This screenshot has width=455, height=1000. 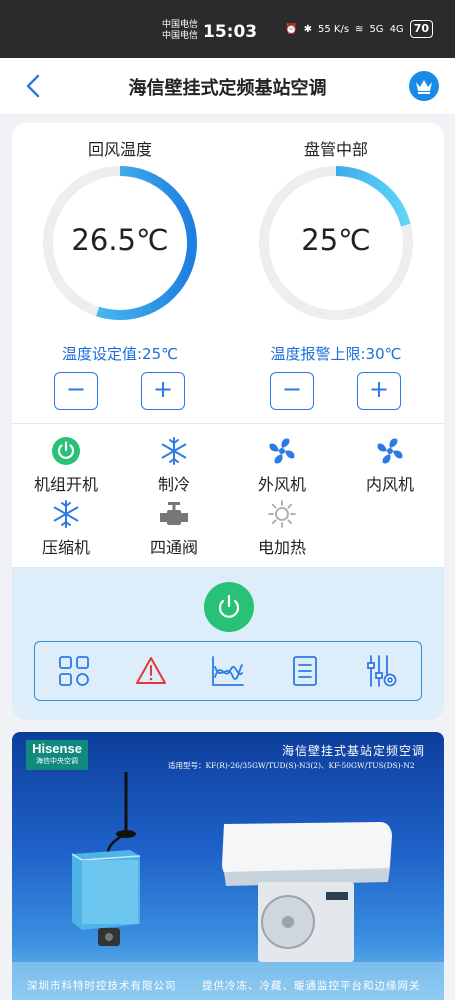 What do you see at coordinates (336, 240) in the screenshot?
I see `gauge-value: 25℃` at bounding box center [336, 240].